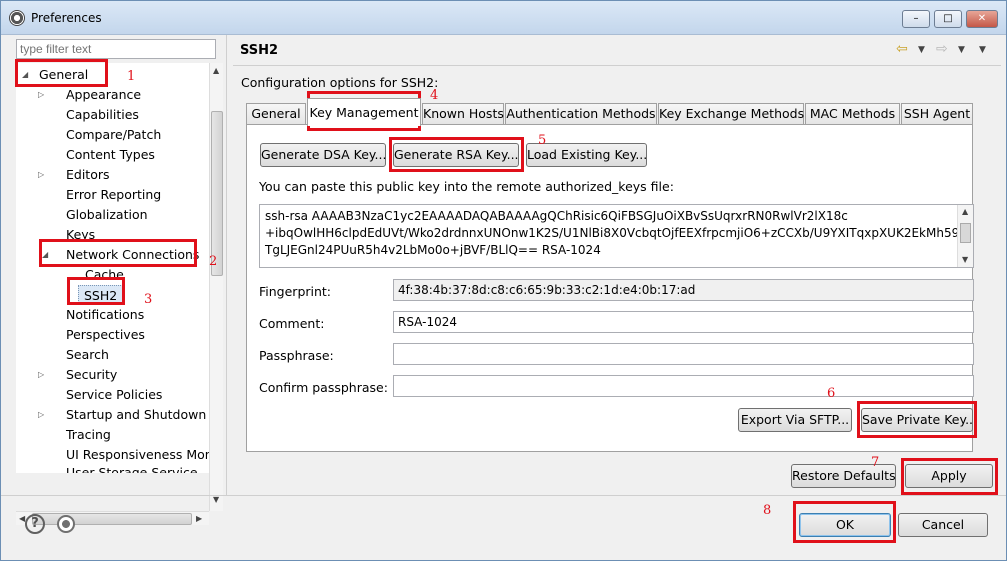 The height and width of the screenshot is (561, 1007). What do you see at coordinates (921, 50) in the screenshot?
I see `back-menu-chevron-icon: ▼` at bounding box center [921, 50].